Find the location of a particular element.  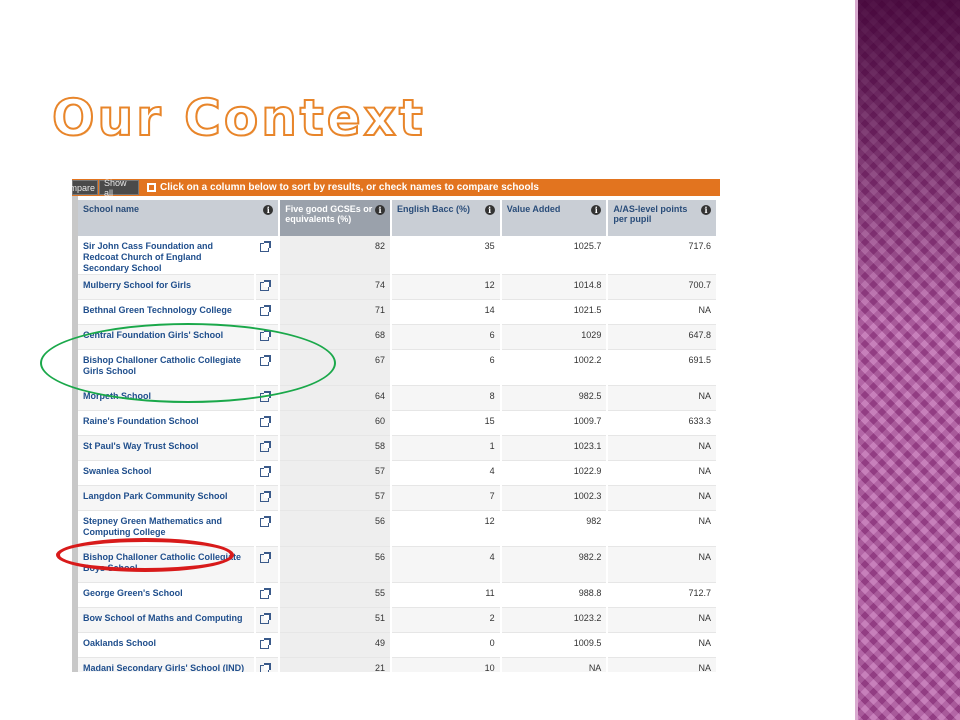

gcse-value: 56 is located at coordinates (336, 528).